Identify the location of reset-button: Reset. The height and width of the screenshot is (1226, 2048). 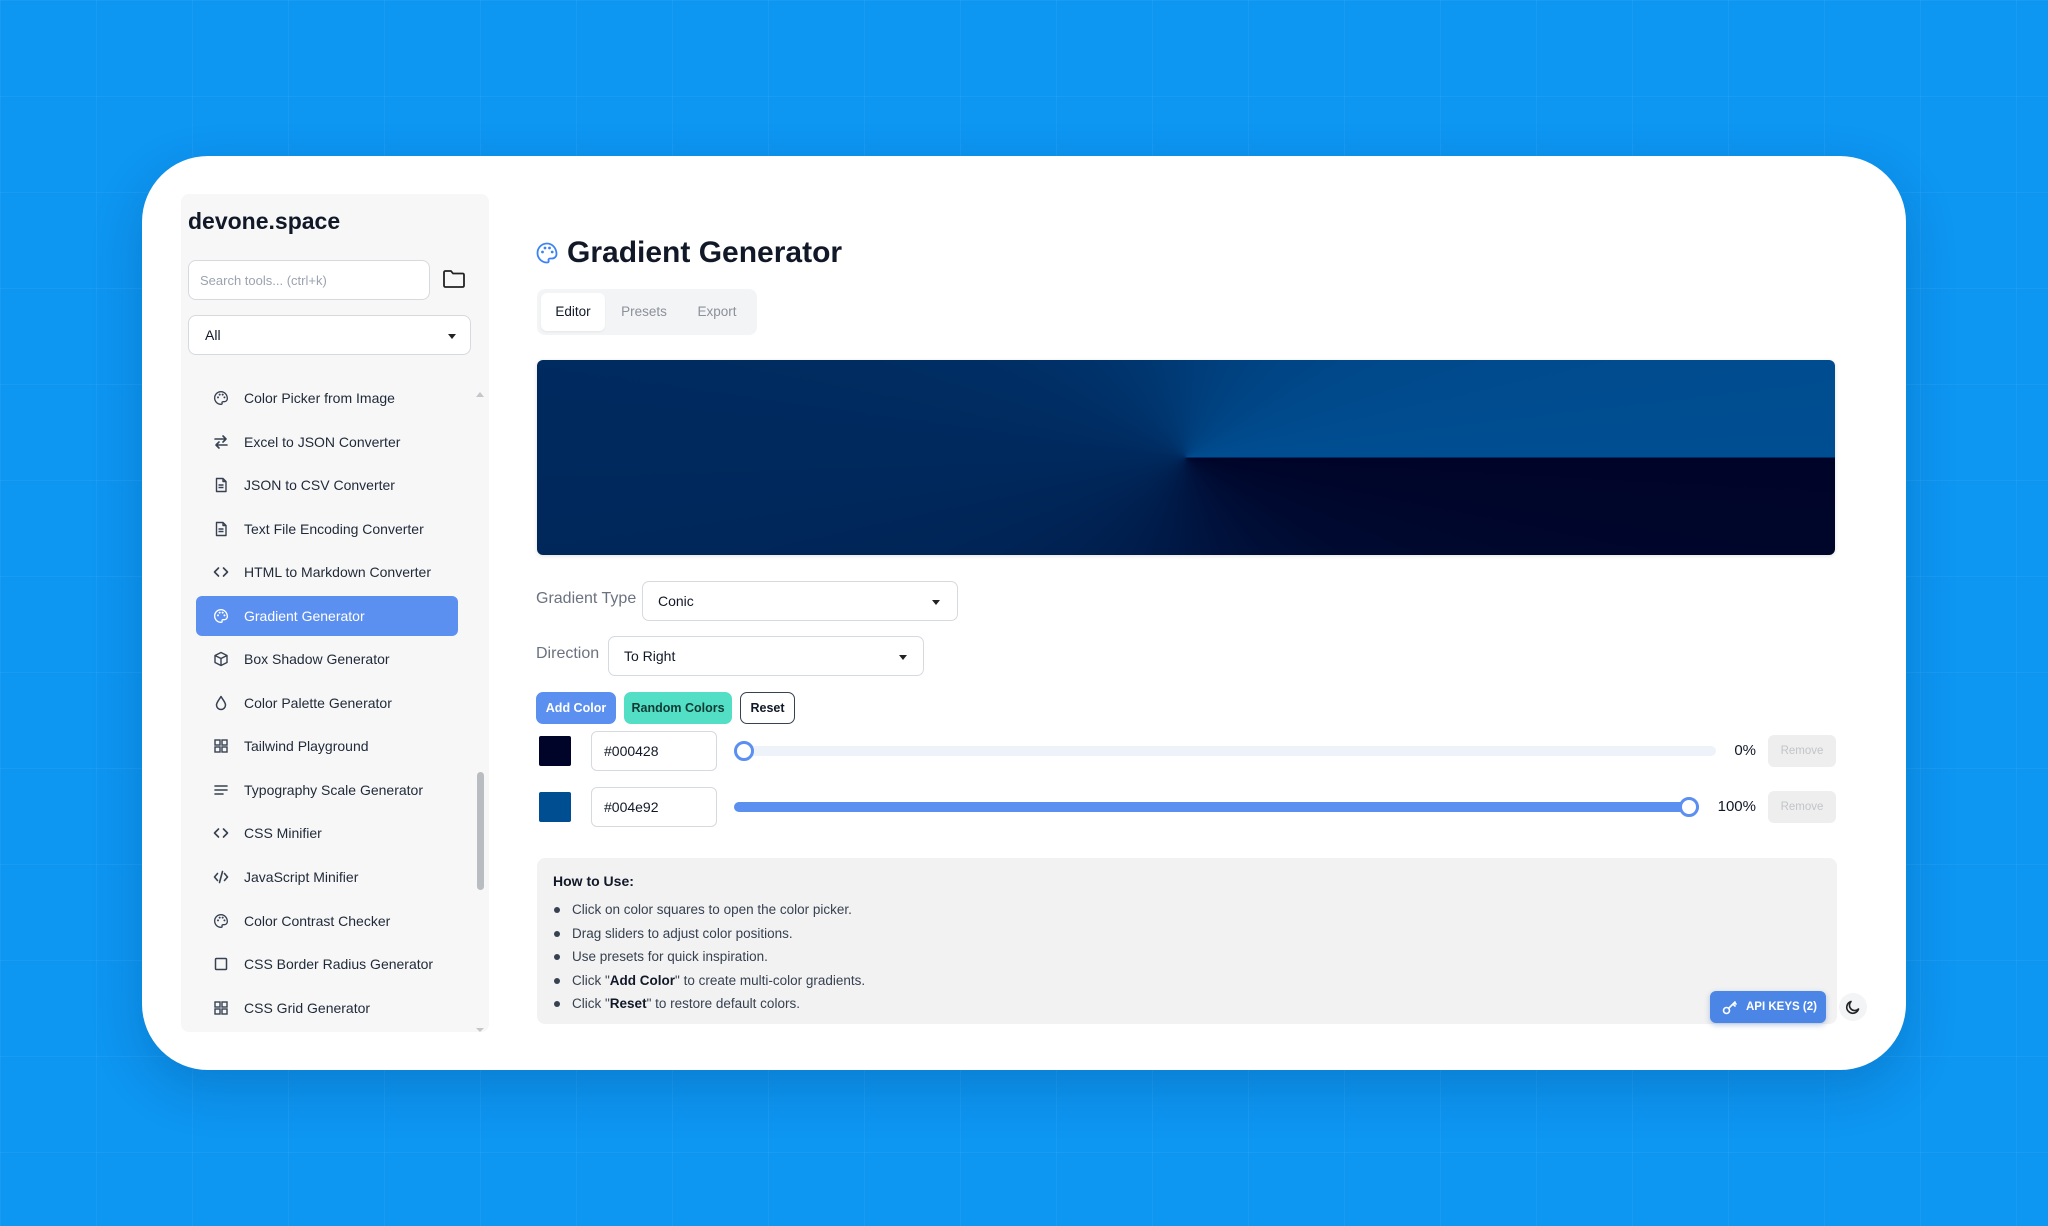
(767, 708).